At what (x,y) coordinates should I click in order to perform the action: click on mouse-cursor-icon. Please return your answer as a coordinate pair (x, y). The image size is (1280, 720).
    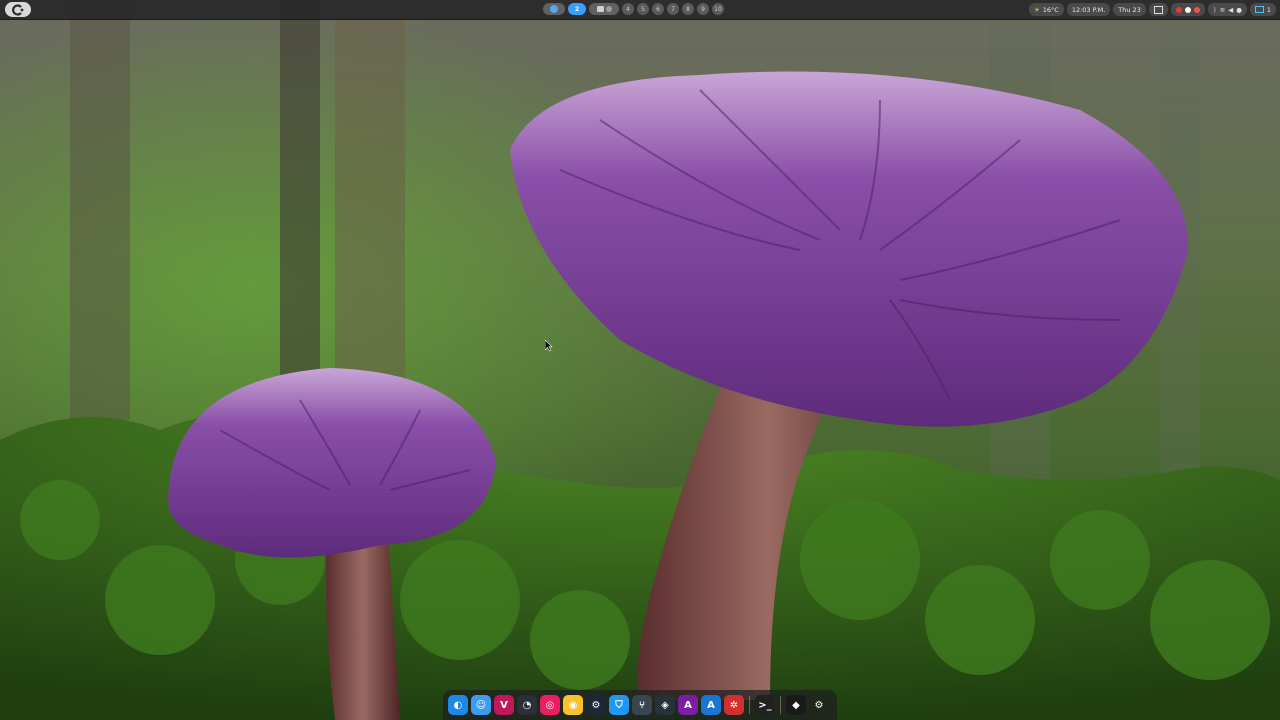
    Looking at the image, I should click on (549, 346).